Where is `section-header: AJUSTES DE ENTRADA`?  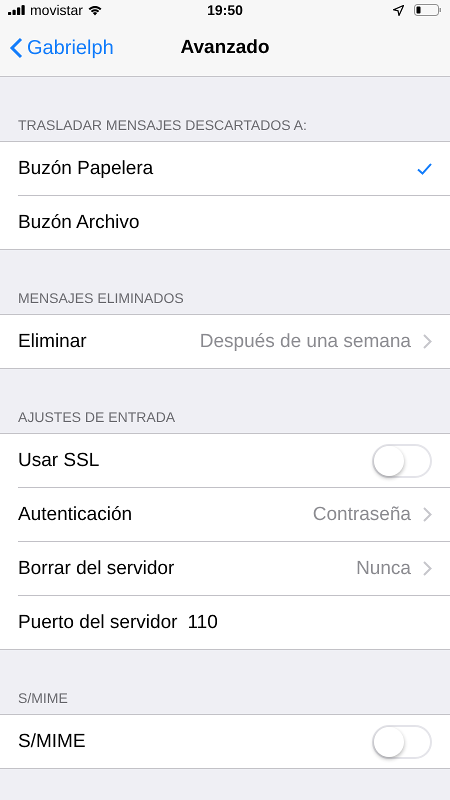
section-header: AJUSTES DE ENTRADA is located at coordinates (96, 417).